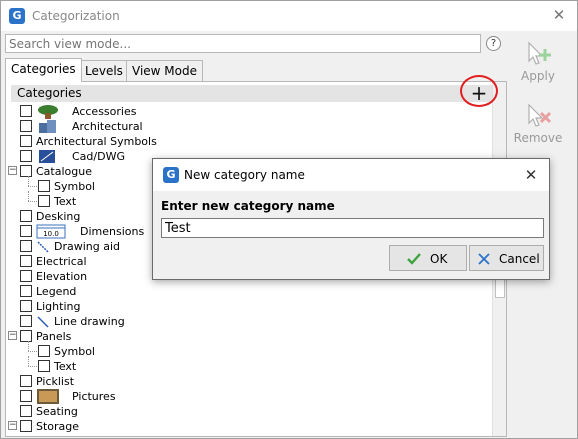  What do you see at coordinates (531, 175) in the screenshot?
I see `dialog-close-button: ✕` at bounding box center [531, 175].